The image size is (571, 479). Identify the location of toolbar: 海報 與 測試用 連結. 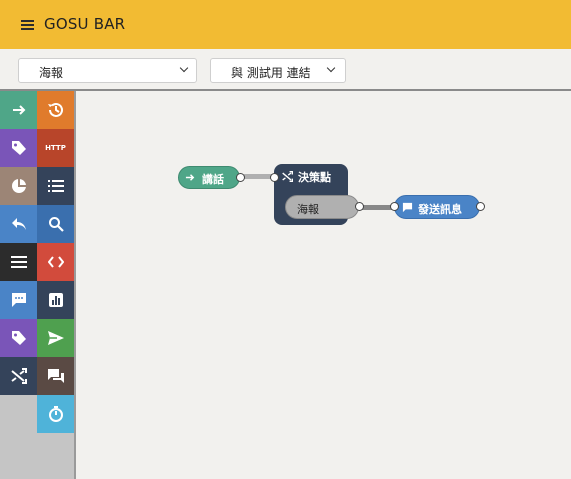
(285, 69).